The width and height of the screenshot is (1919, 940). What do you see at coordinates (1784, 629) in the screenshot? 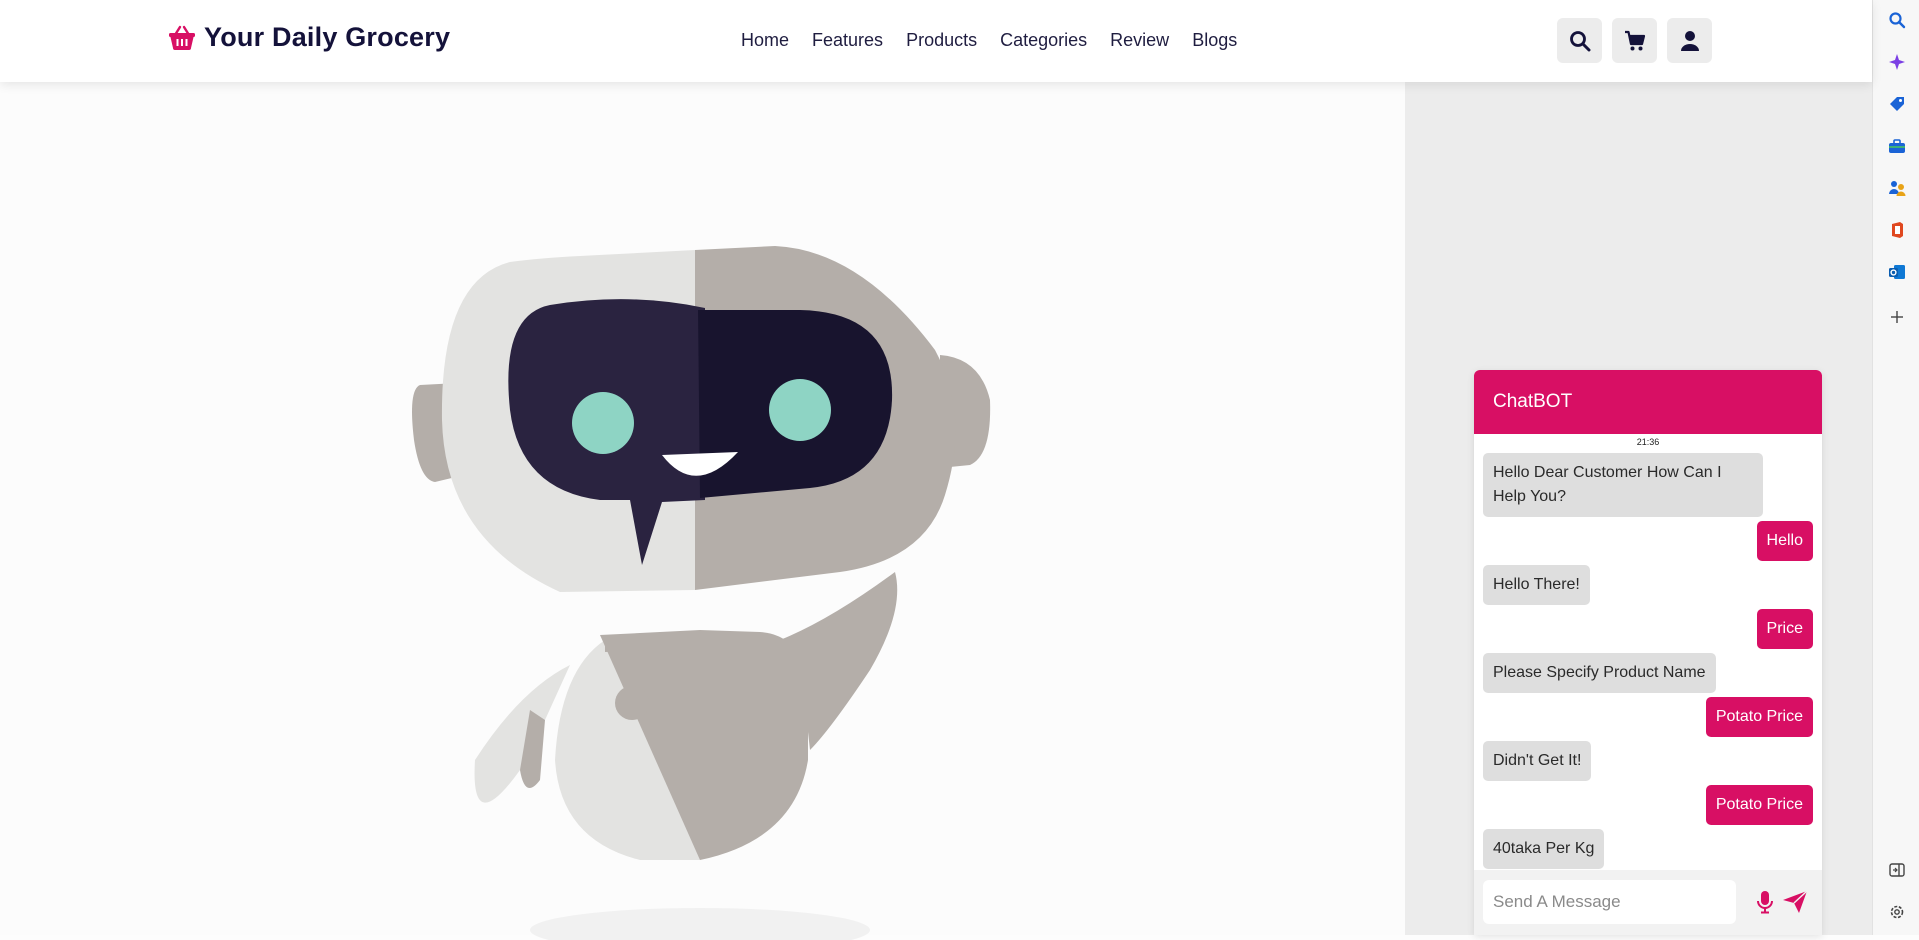
I see `user-message: Price` at bounding box center [1784, 629].